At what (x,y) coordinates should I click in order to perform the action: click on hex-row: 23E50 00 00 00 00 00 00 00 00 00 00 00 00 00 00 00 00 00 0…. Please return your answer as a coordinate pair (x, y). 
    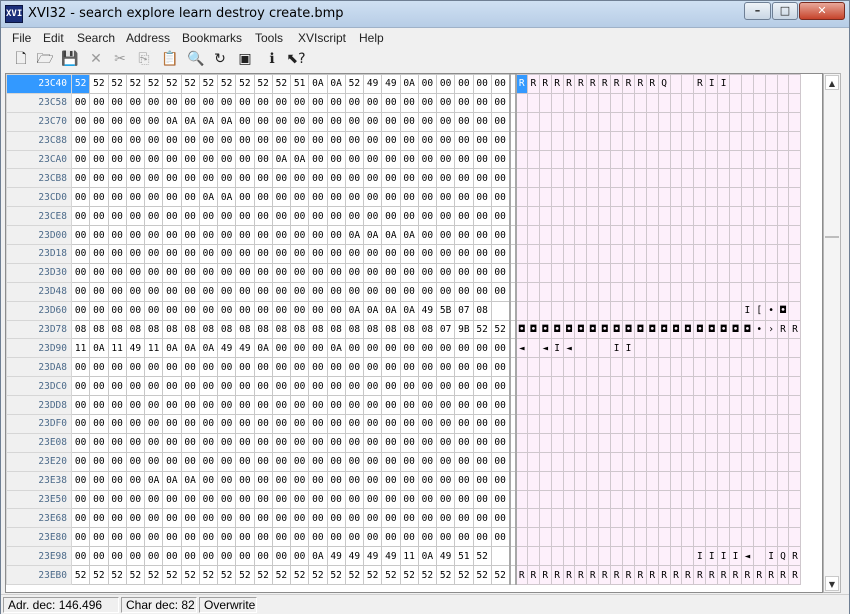
    Looking at the image, I should click on (404, 499).